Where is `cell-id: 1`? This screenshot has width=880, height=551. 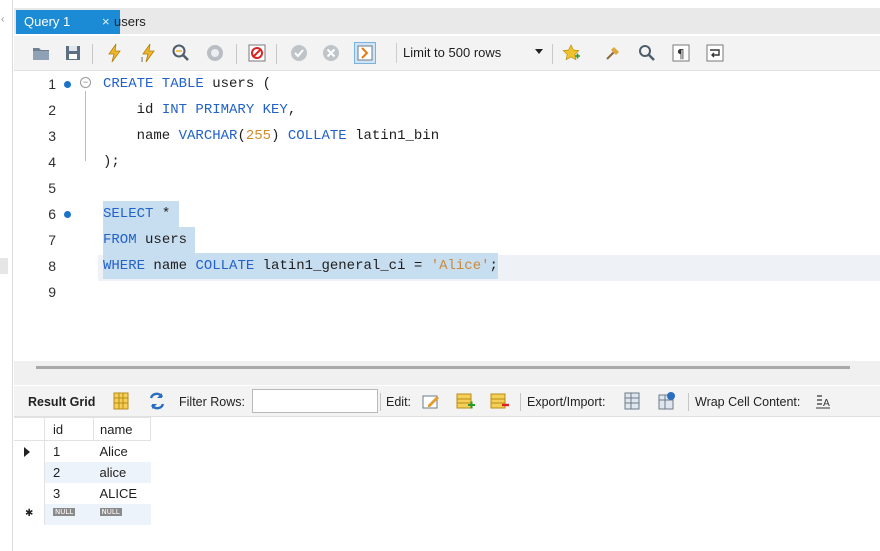
cell-id: 1 is located at coordinates (69, 452).